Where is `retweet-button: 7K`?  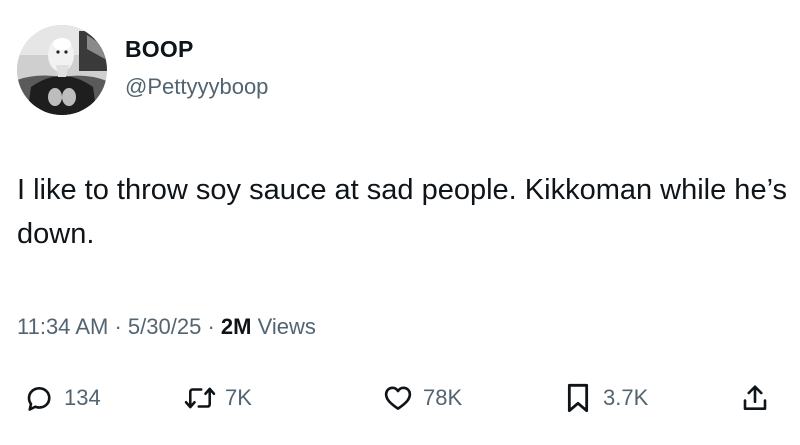
retweet-button: 7K is located at coordinates (217, 398).